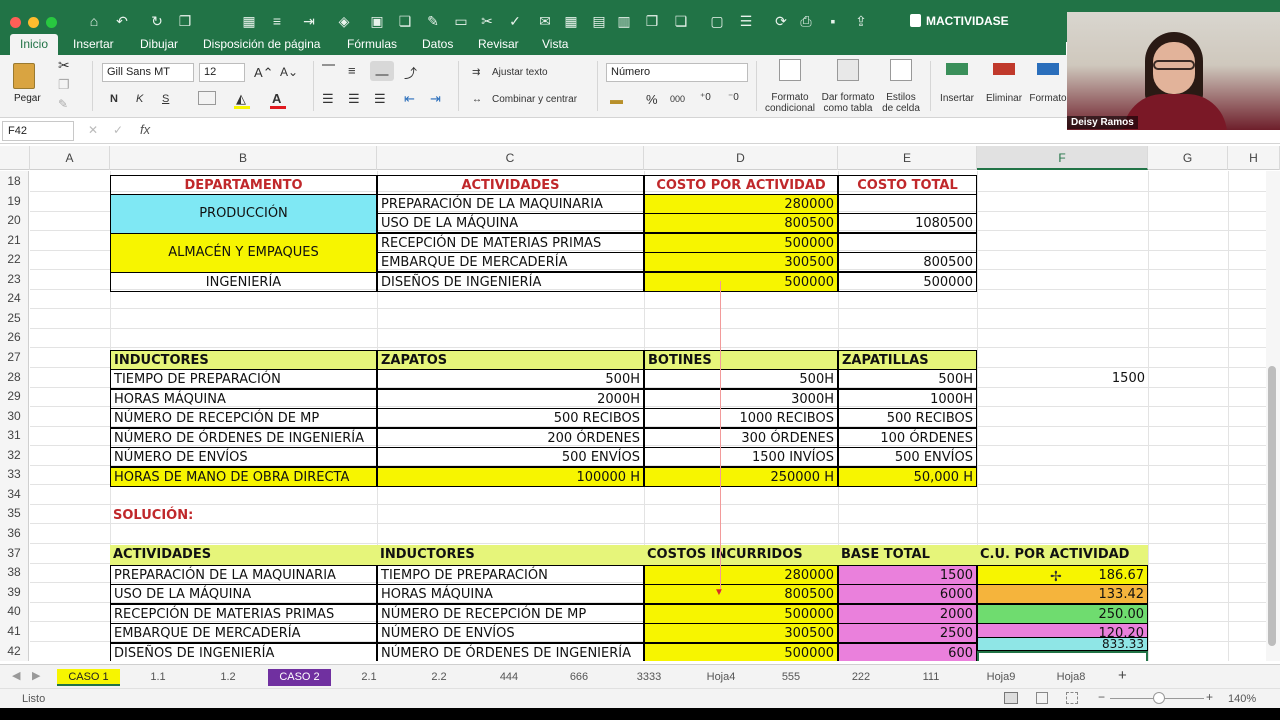 The height and width of the screenshot is (720, 1280). I want to click on column-header-g: G, so click(1188, 158).